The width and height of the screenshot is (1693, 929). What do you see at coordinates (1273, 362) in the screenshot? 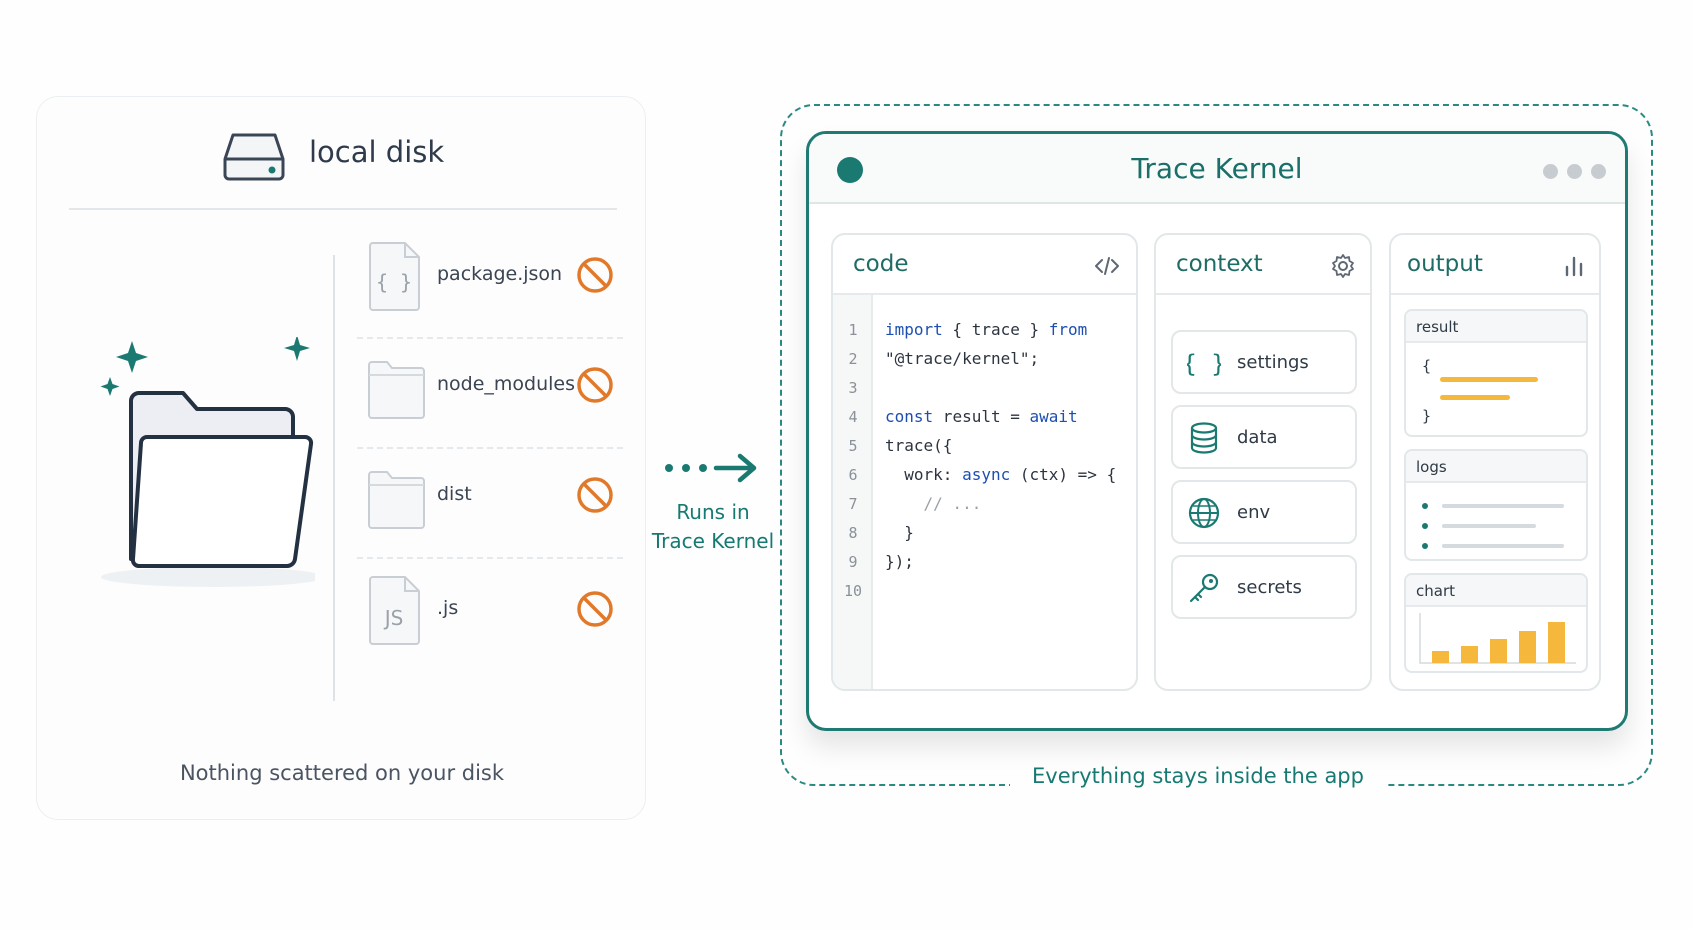
I see `context-item-label: settings` at bounding box center [1273, 362].